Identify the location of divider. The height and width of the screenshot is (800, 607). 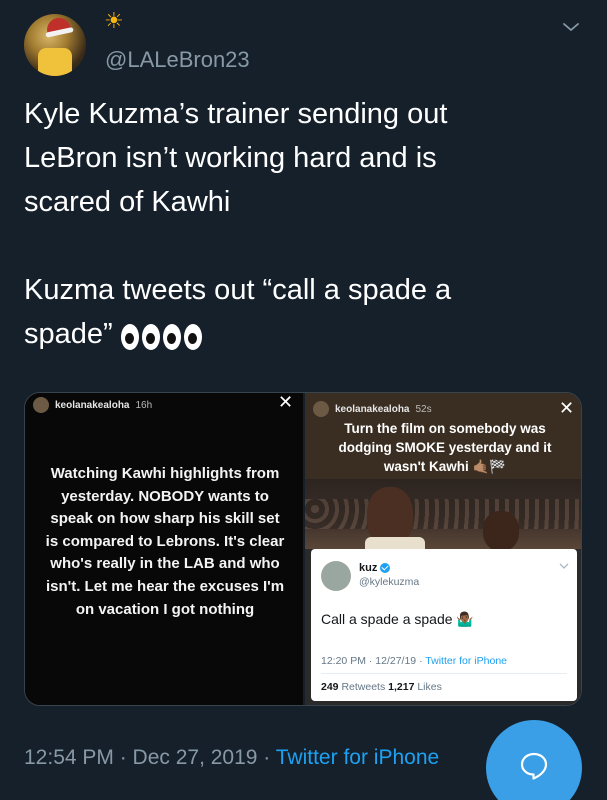
(444, 673).